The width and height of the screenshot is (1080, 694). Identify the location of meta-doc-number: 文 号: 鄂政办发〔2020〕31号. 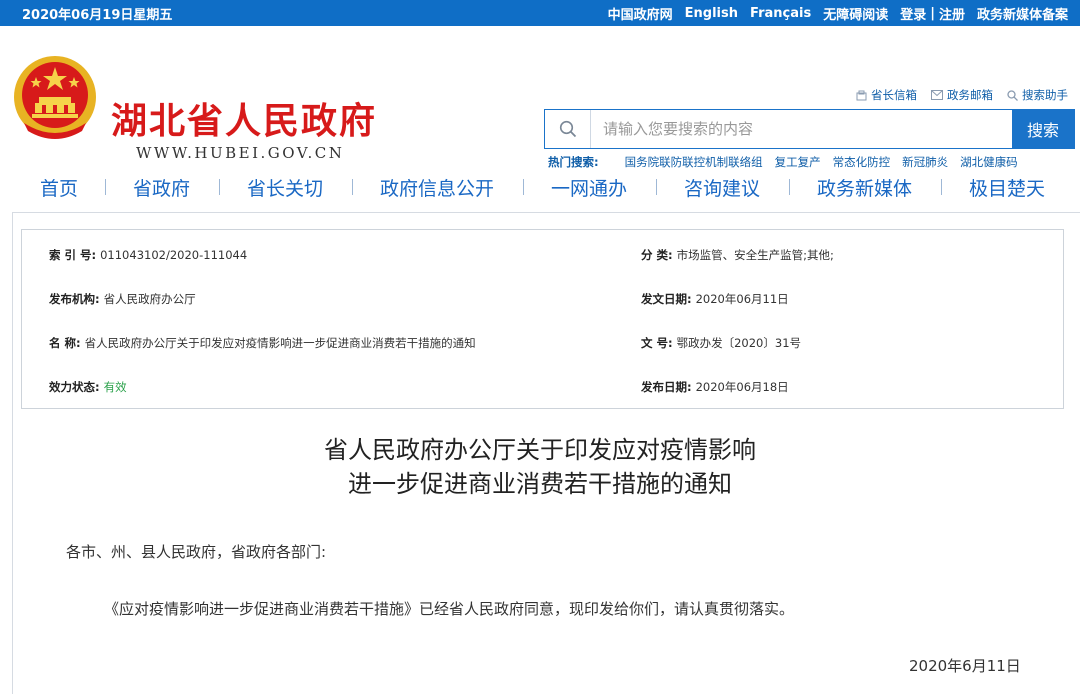
(721, 343).